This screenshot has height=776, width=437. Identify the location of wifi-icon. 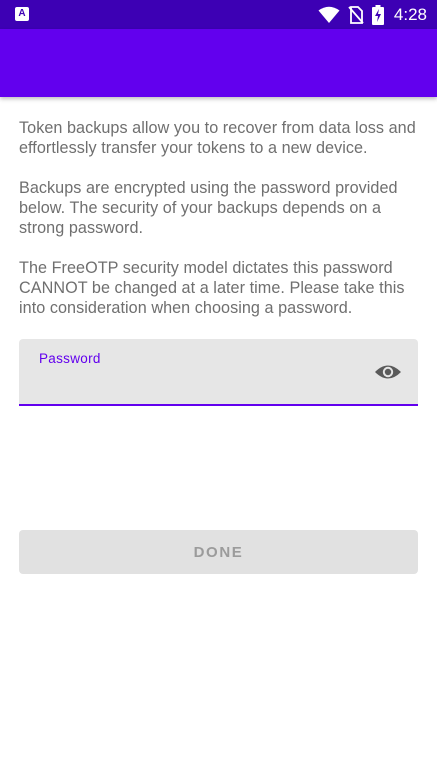
(329, 14).